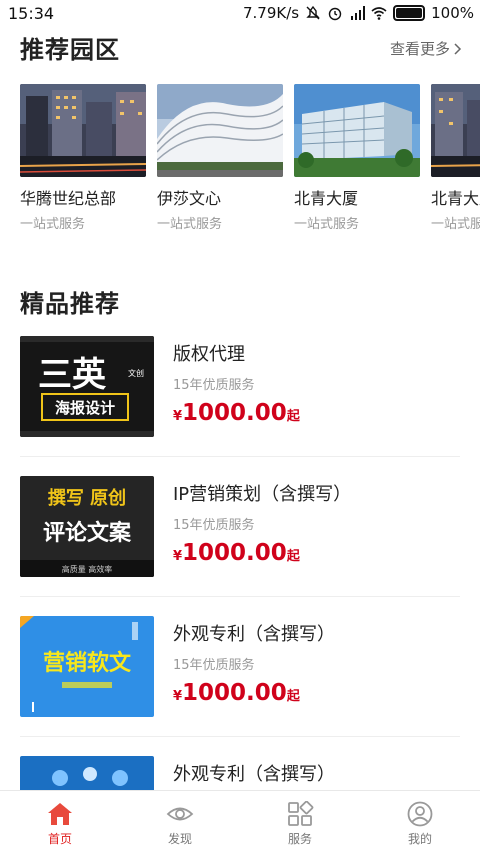 This screenshot has height=855, width=480. What do you see at coordinates (179, 839) in the screenshot?
I see `tab-label: 发现` at bounding box center [179, 839].